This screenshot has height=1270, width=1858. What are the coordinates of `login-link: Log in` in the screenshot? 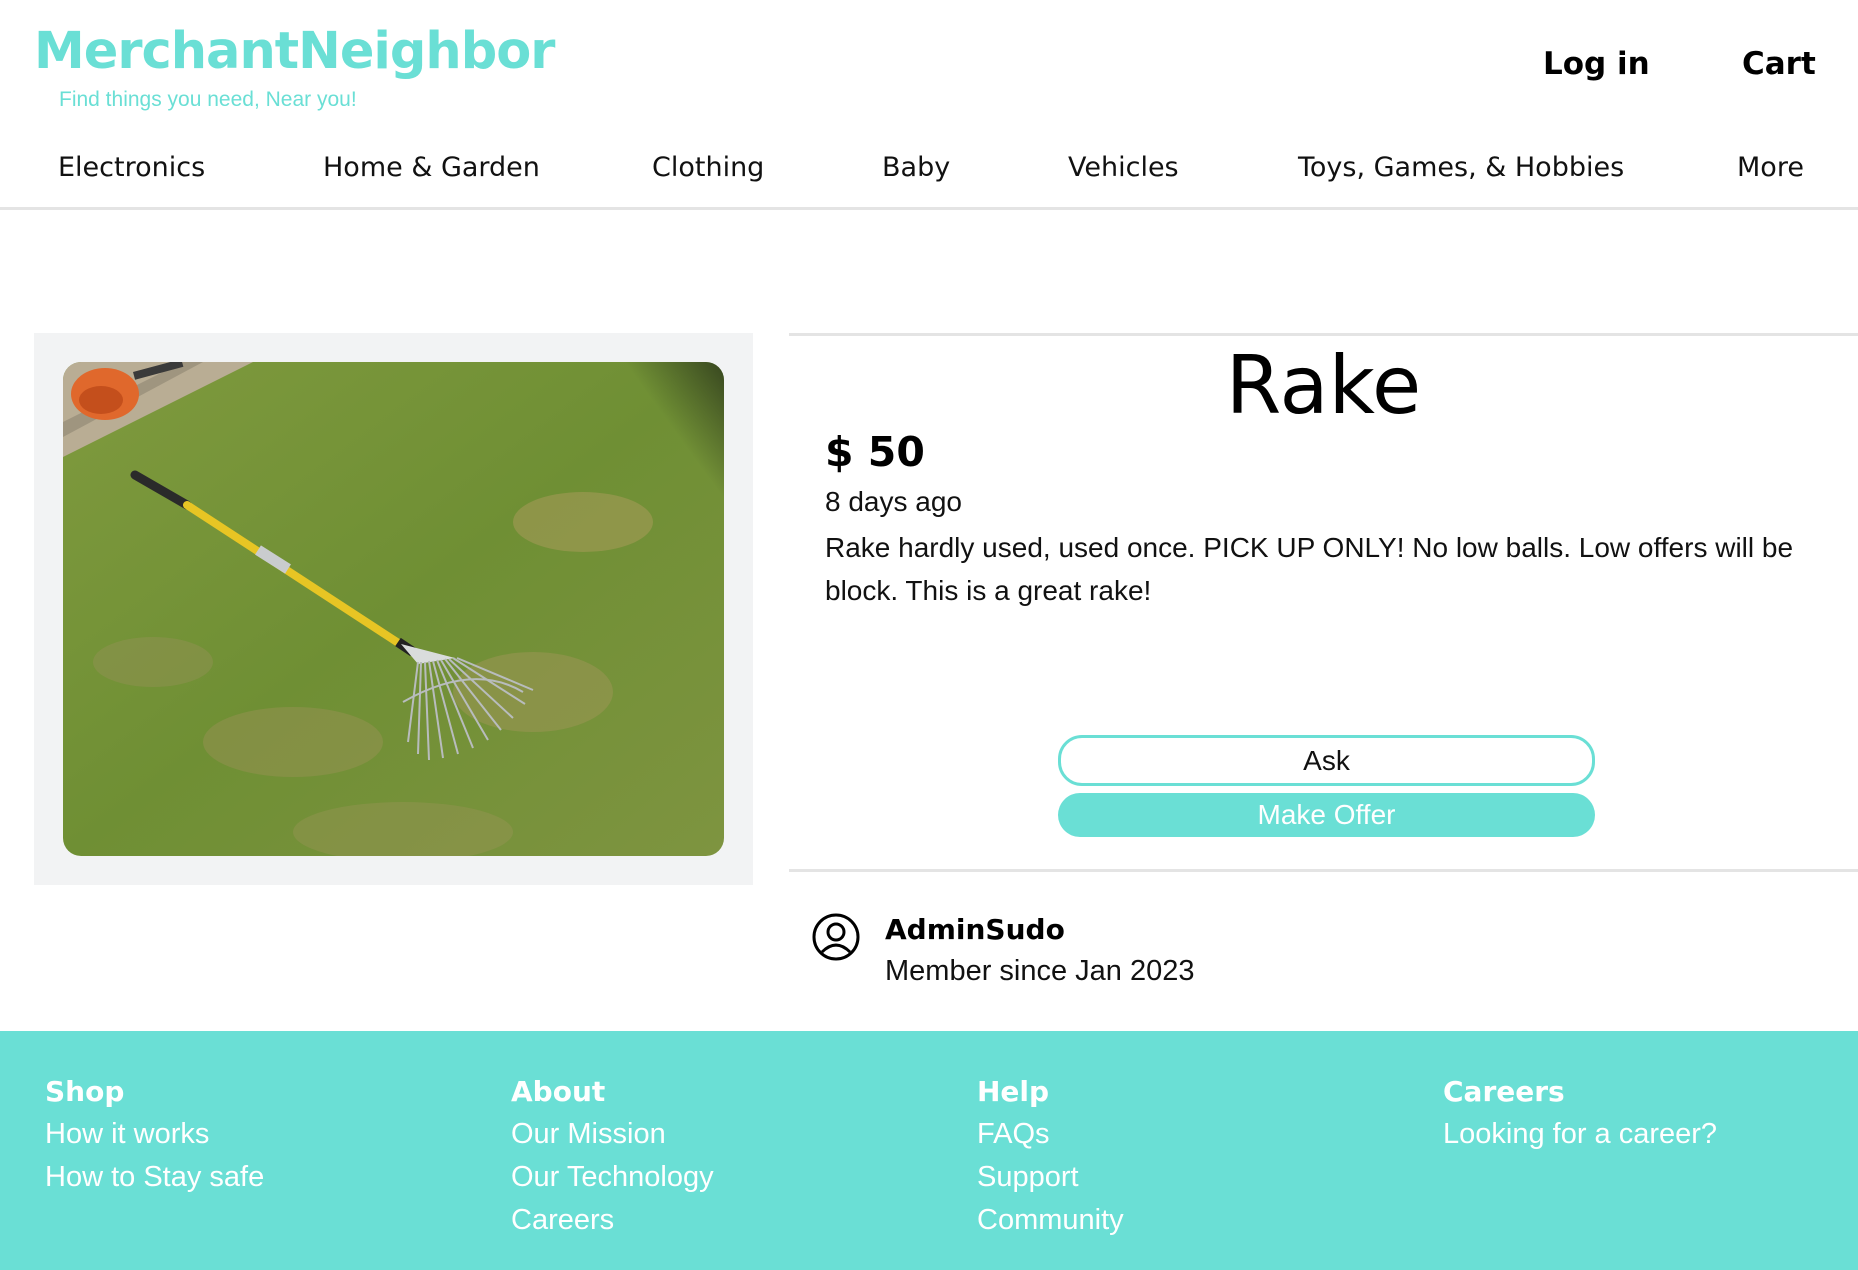 It's located at (1596, 64).